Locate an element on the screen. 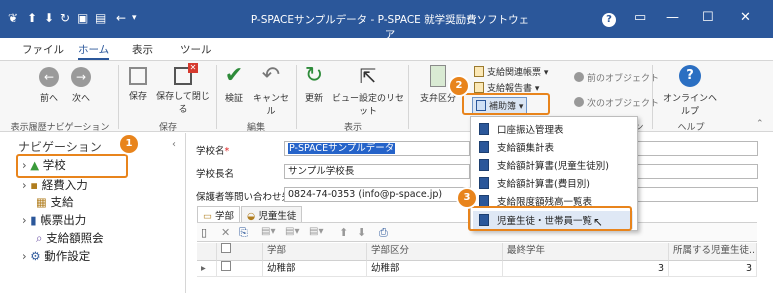 Image resolution: width=773 pixels, height=293 pixels. refresh-button: ↻ 更新 is located at coordinates (314, 84).